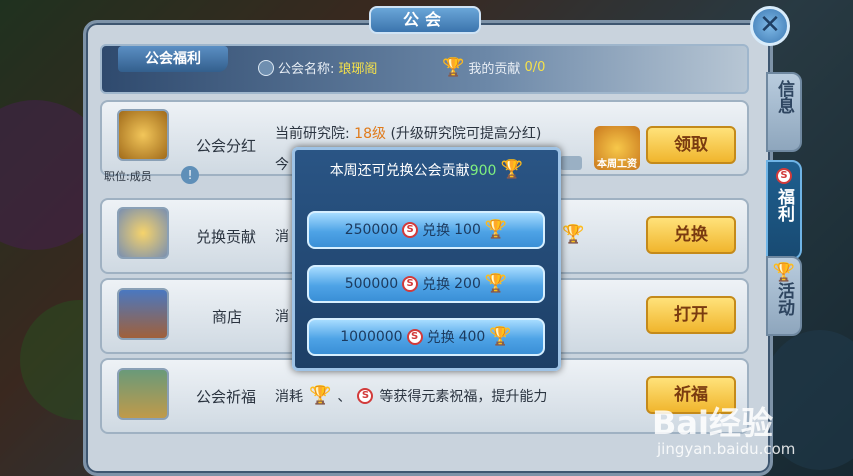 The height and width of the screenshot is (476, 853). Describe the element at coordinates (784, 299) in the screenshot. I see `tab-activities-label: 活动` at that location.